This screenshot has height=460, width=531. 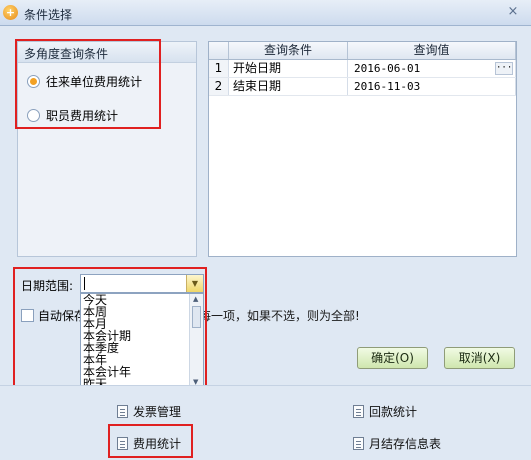 What do you see at coordinates (219, 86) in the screenshot?
I see `row-index: 2` at bounding box center [219, 86].